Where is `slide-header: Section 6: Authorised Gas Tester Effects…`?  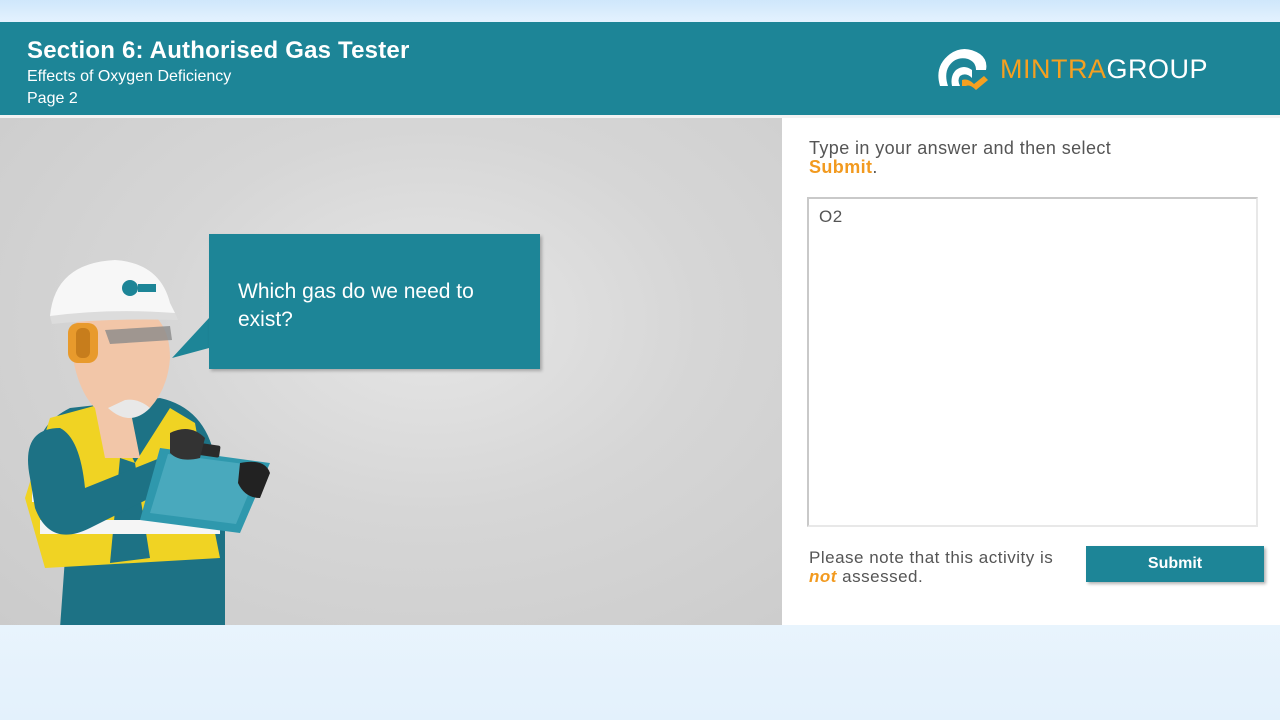
slide-header: Section 6: Authorised Gas Tester Effects… is located at coordinates (640, 70).